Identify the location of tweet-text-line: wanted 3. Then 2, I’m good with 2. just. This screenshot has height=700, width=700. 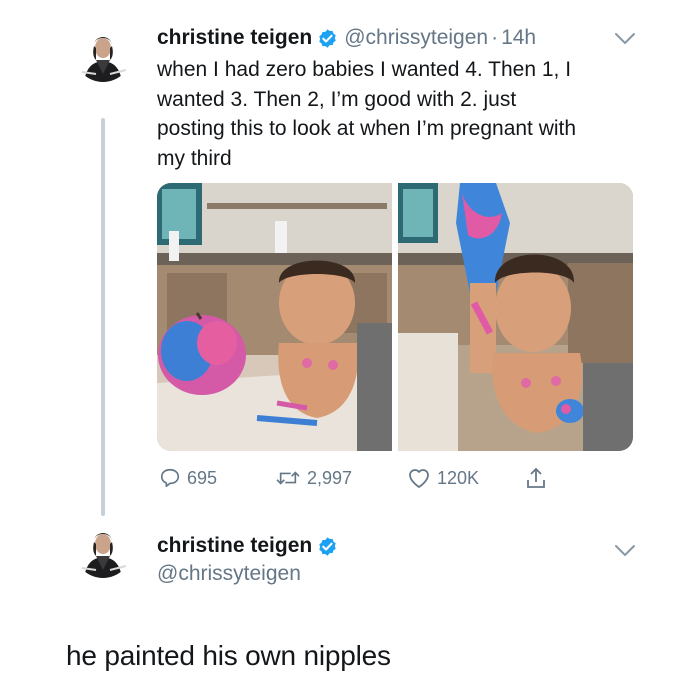
(337, 99).